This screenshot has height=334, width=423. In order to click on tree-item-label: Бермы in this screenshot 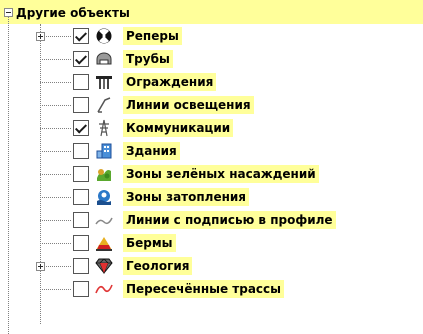, I will do `click(149, 243)`.